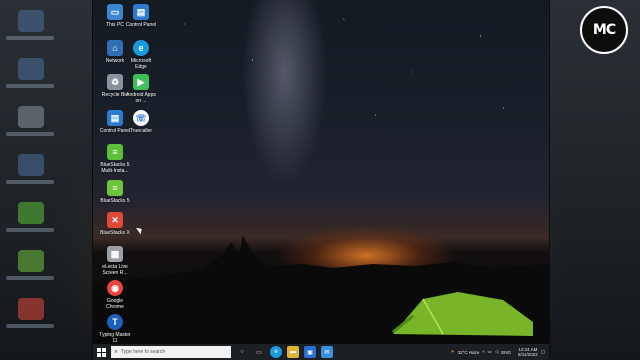  What do you see at coordinates (141, 82) in the screenshot?
I see `android-icon: ▶` at bounding box center [141, 82].